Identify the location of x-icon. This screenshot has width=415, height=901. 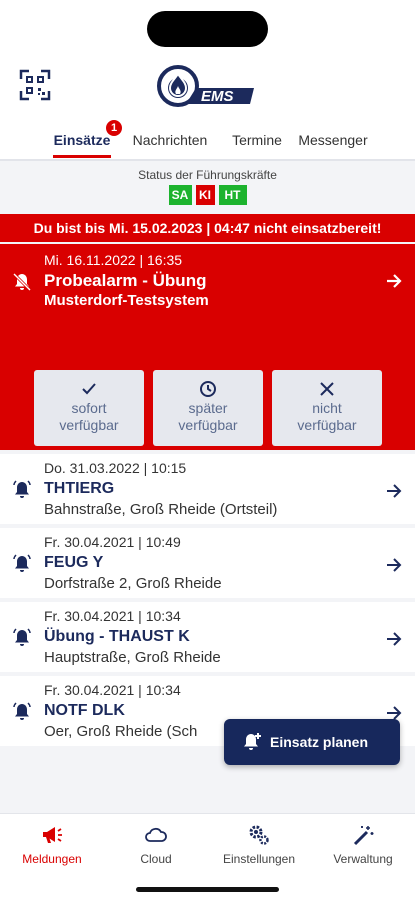
(327, 389).